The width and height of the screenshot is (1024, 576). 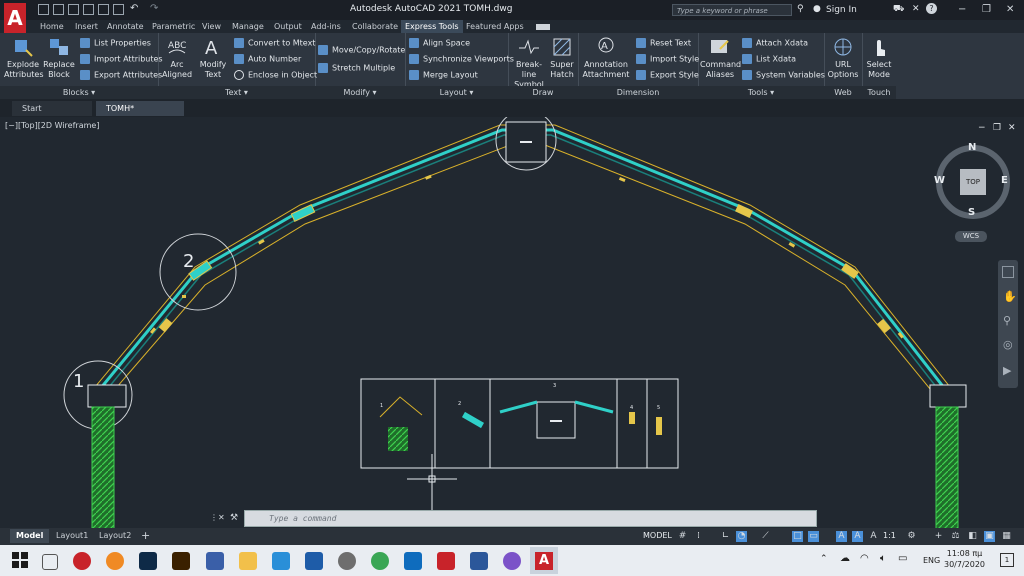 I want to click on save-app-icon, so click(x=215, y=561).